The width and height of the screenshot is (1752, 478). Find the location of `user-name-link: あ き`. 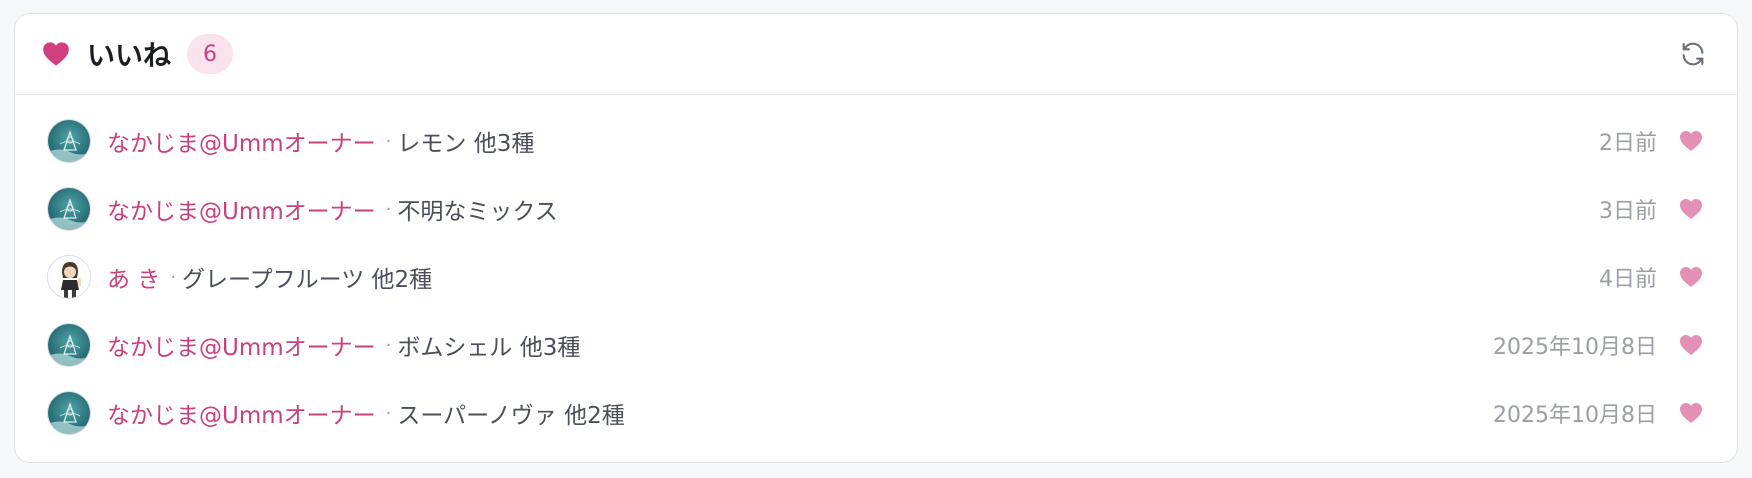

user-name-link: あ き is located at coordinates (133, 277).